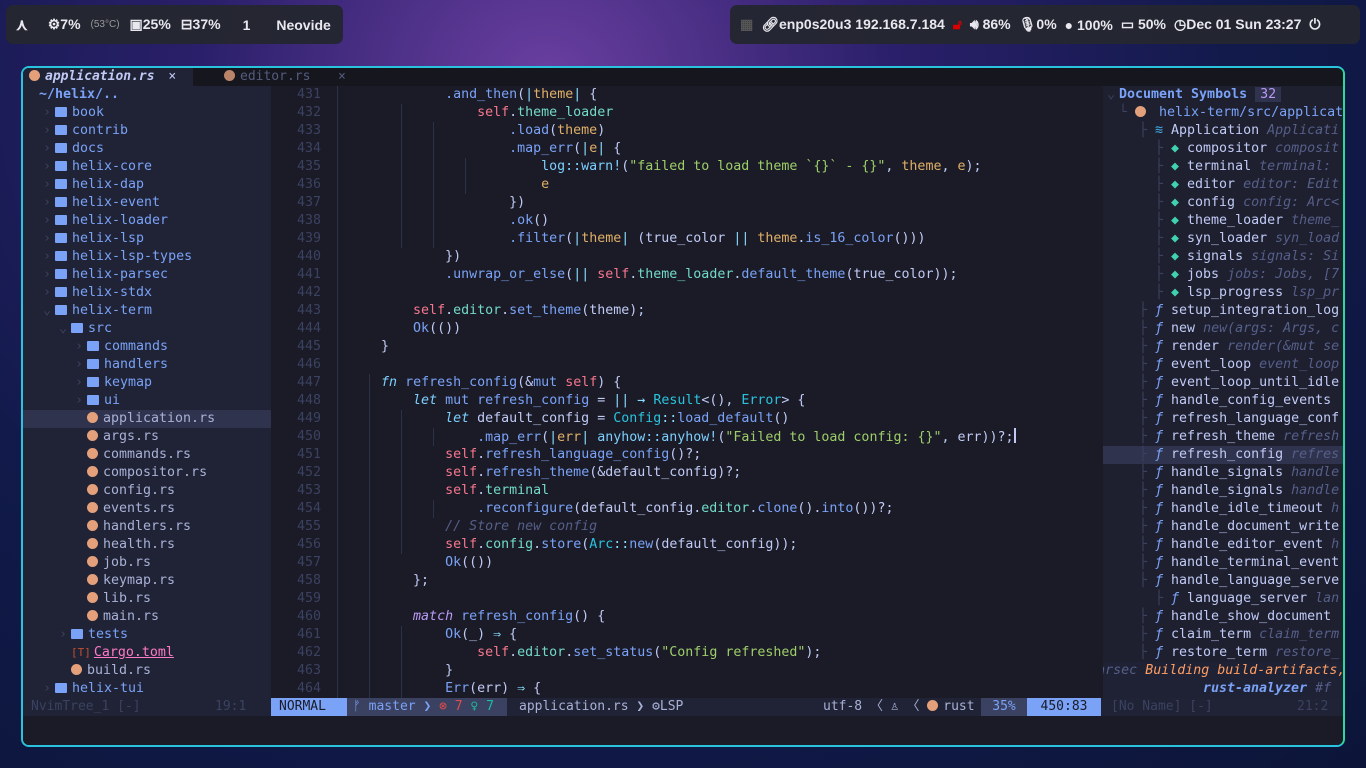 This screenshot has width=1366, height=768. What do you see at coordinates (147, 311) in the screenshot?
I see `tree-item: ⌄ helix-term` at bounding box center [147, 311].